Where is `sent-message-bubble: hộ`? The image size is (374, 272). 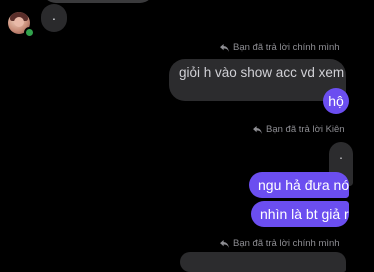 sent-message-bubble: hộ is located at coordinates (336, 101).